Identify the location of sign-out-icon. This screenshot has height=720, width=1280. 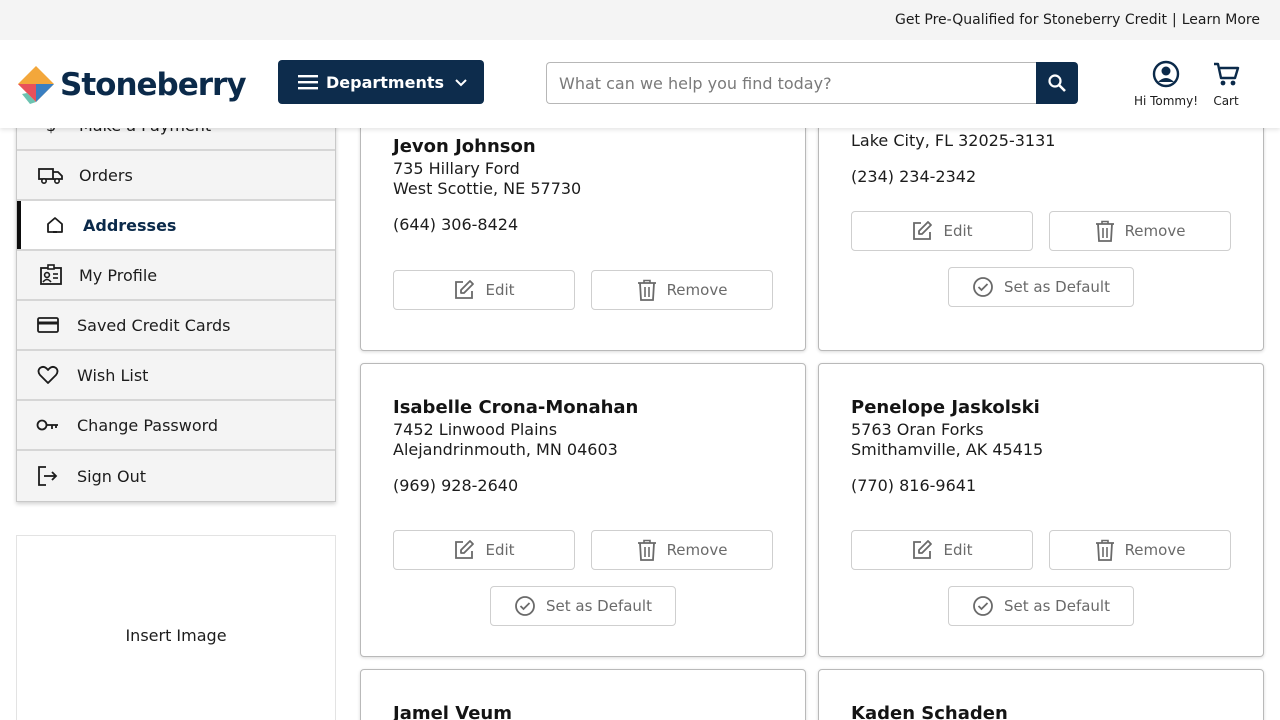
(47, 476).